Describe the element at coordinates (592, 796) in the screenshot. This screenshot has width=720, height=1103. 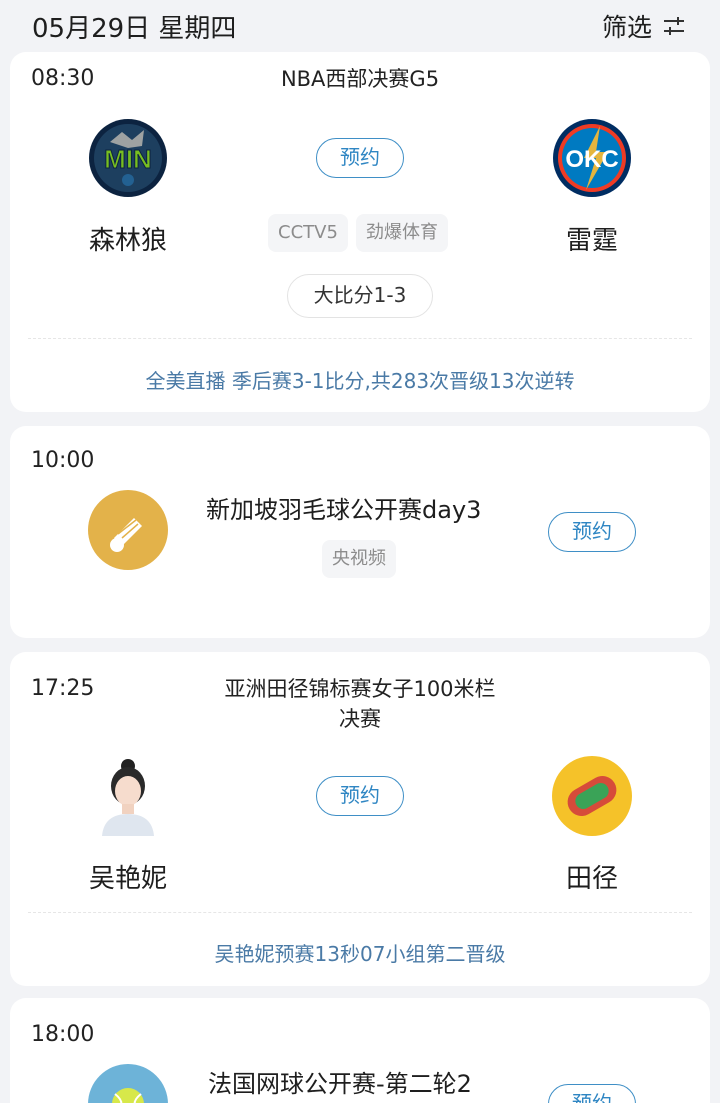
I see `athletics-track-icon` at that location.